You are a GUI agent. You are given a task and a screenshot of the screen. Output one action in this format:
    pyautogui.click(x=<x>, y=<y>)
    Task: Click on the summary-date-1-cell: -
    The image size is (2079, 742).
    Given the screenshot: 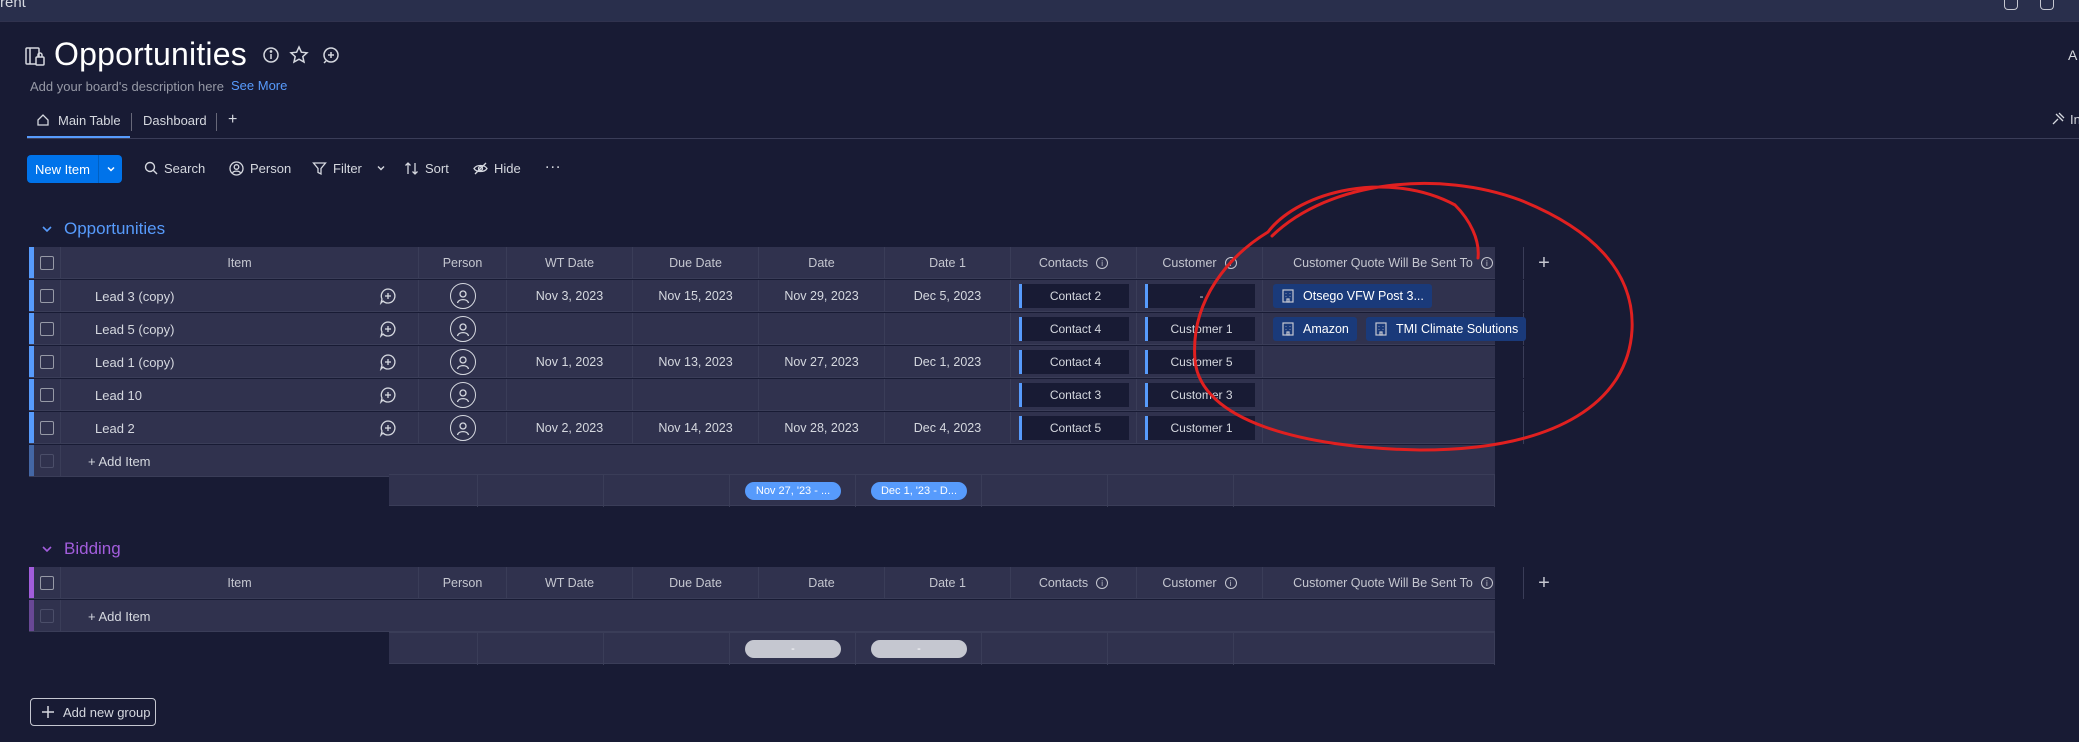 What is the action you would take?
    pyautogui.click(x=919, y=649)
    